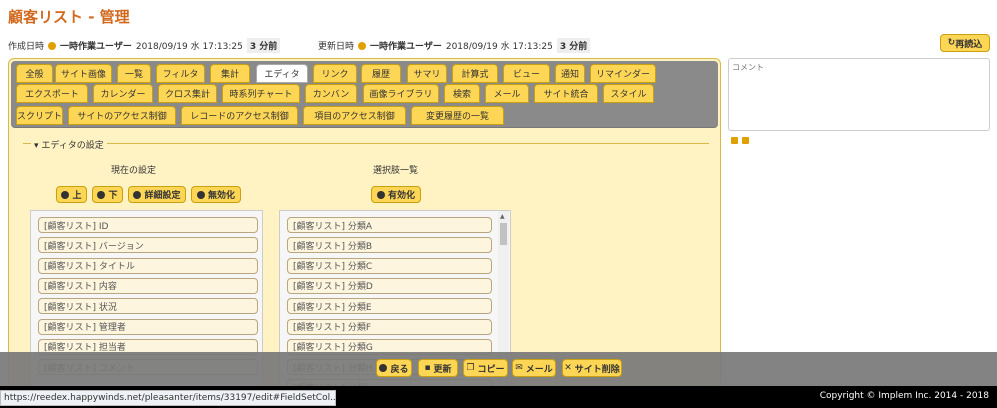 This screenshot has height=408, width=997. What do you see at coordinates (406, 45) in the screenshot?
I see `updated-user: 一時作業ユーザー` at bounding box center [406, 45].